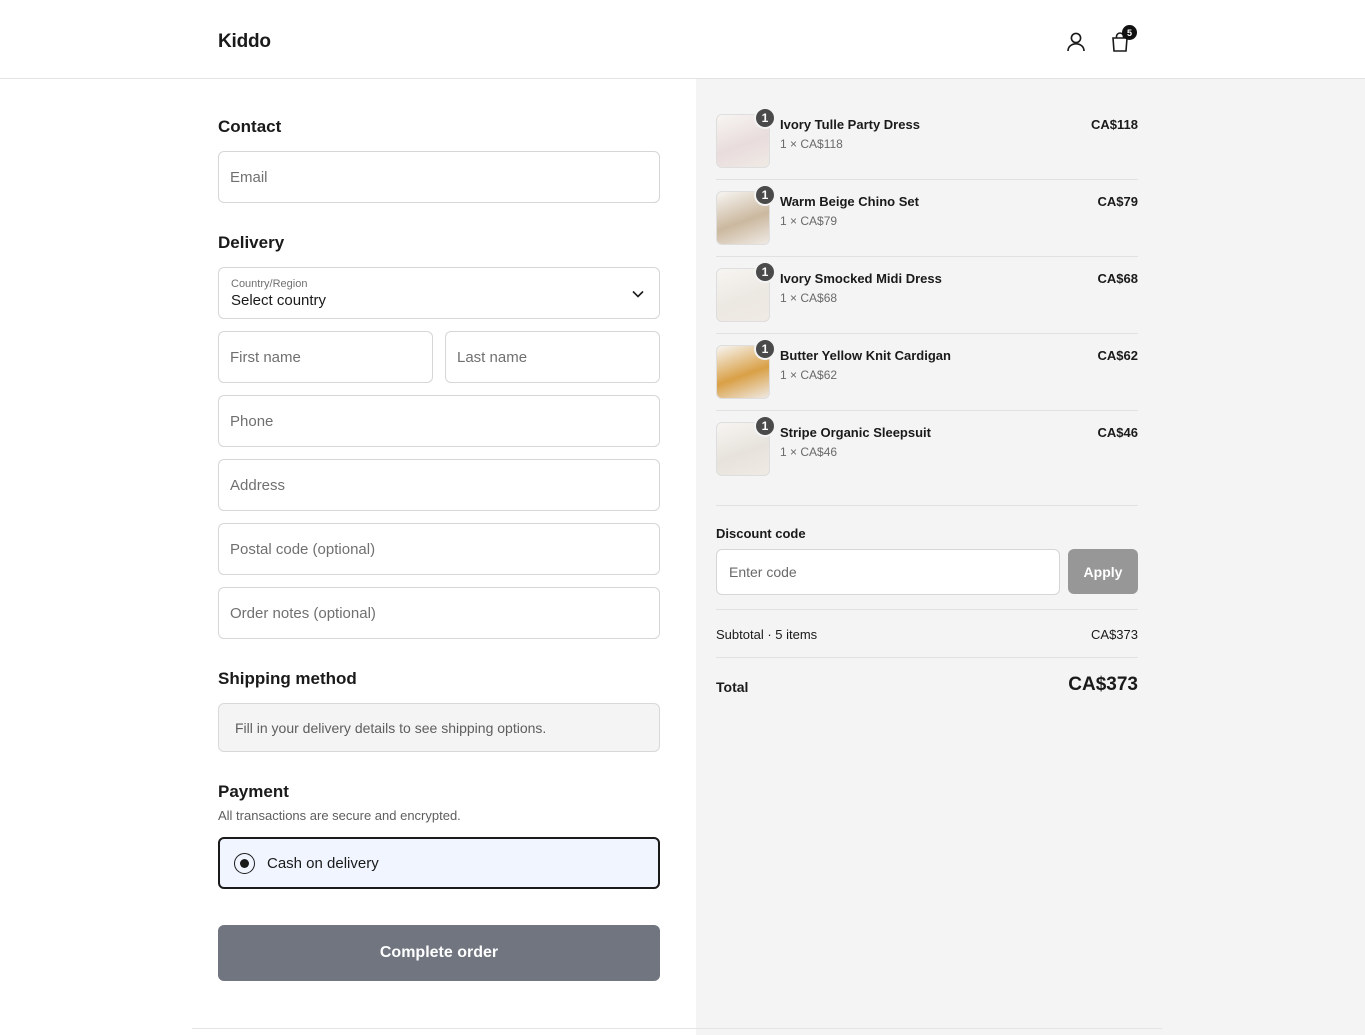 Image resolution: width=1365 pixels, height=1035 pixels. I want to click on phone-input, so click(439, 421).